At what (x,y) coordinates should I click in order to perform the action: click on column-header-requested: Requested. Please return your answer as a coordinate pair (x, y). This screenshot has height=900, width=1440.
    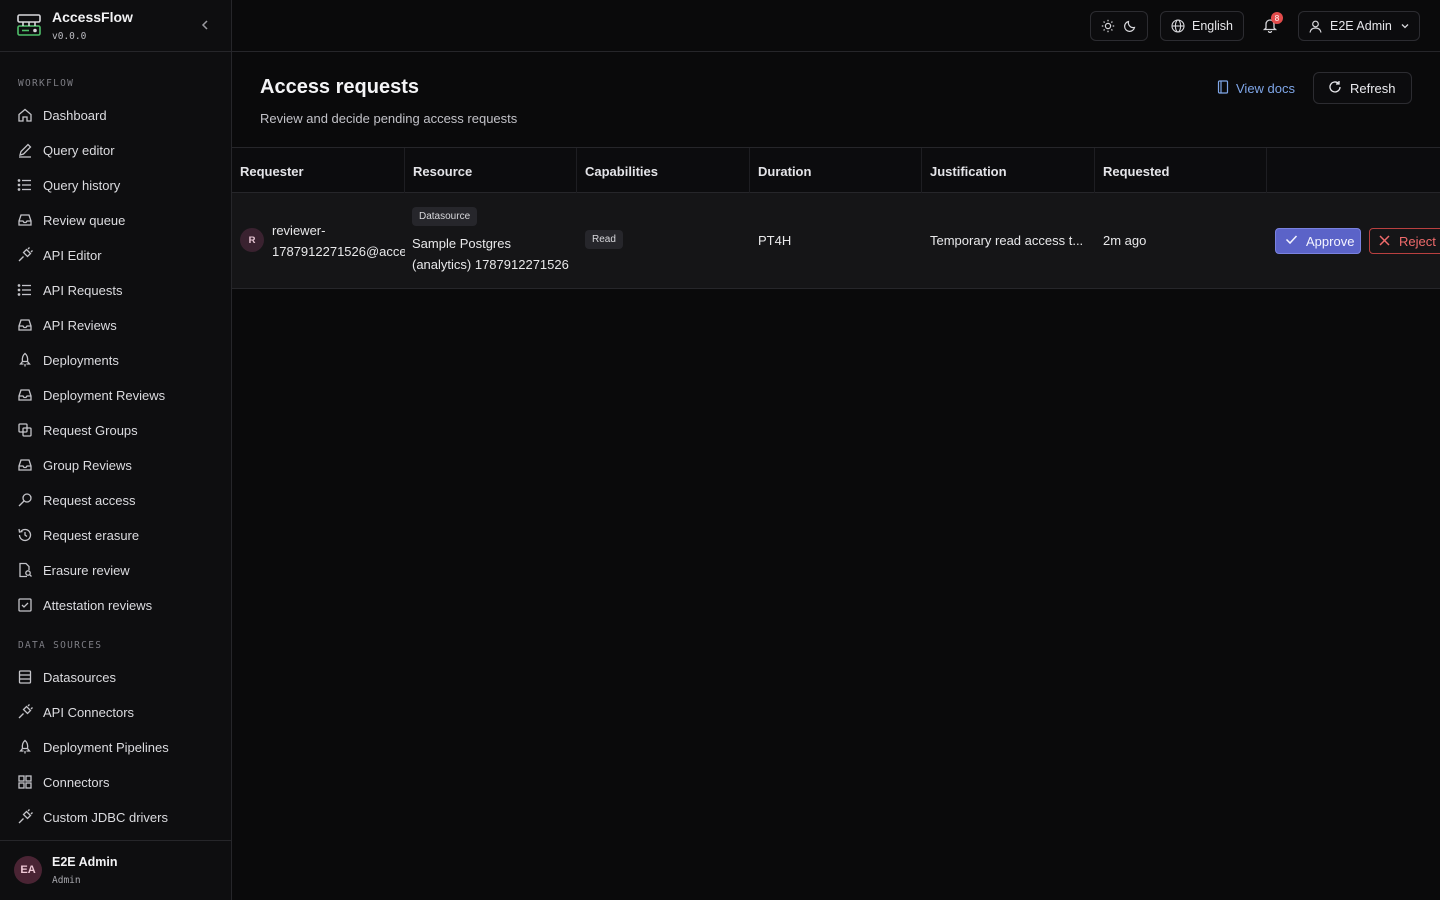
    Looking at the image, I should click on (1181, 171).